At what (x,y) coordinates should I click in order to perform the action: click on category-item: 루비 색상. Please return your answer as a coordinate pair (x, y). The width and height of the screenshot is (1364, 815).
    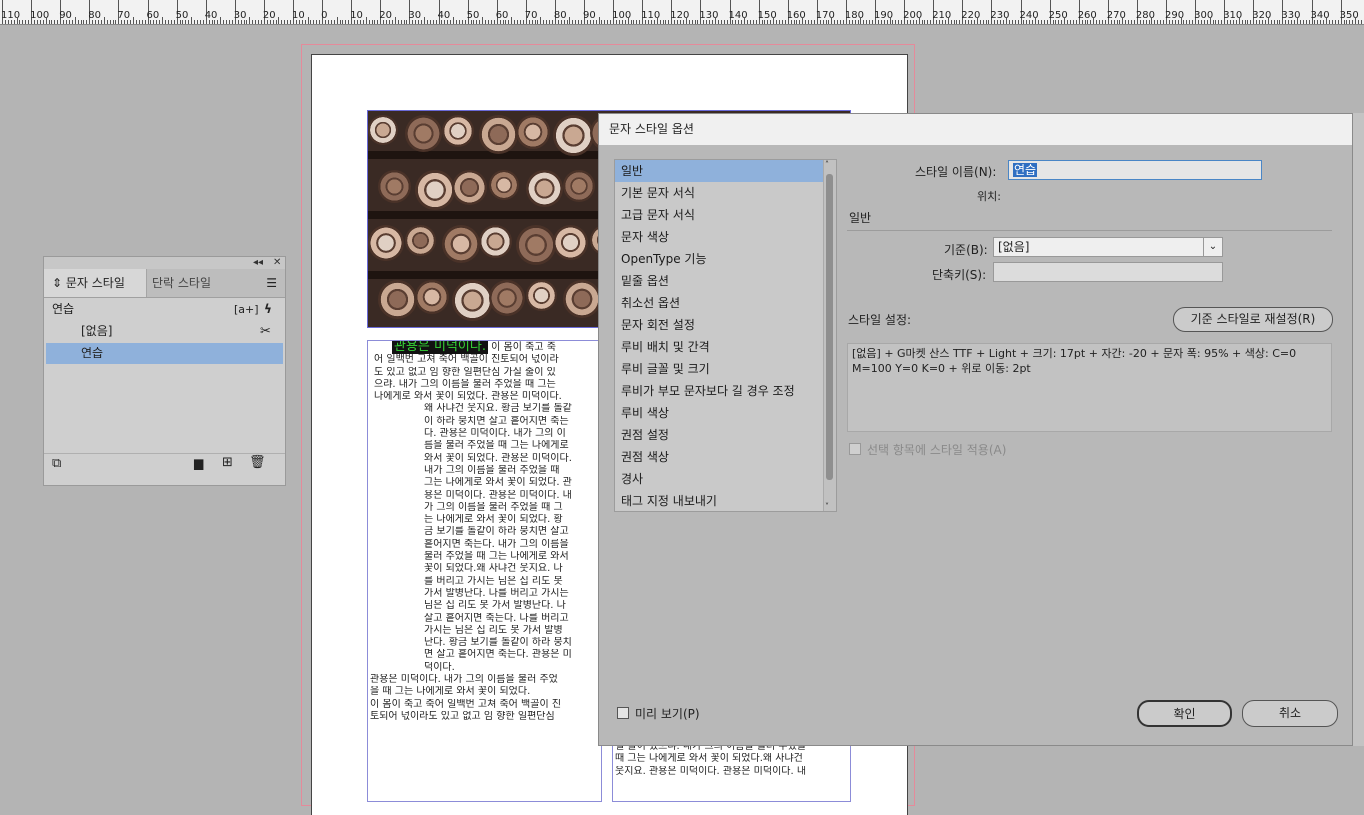
    Looking at the image, I should click on (725, 413).